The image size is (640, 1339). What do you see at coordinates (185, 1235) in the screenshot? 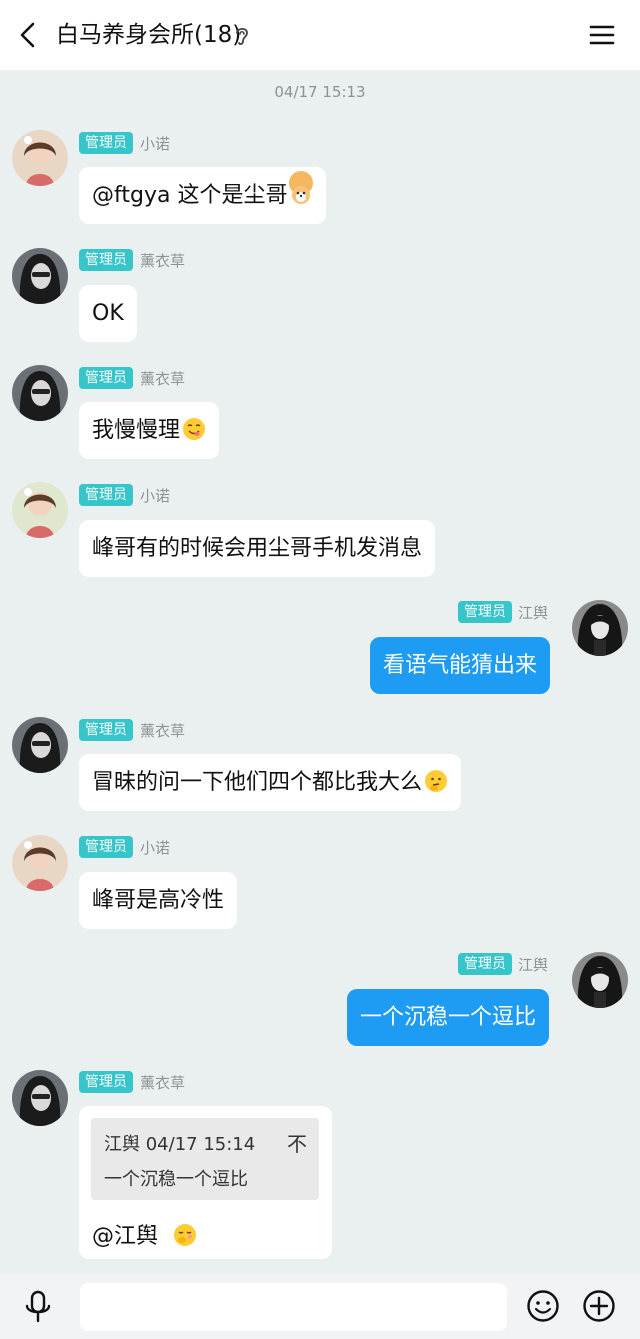
I see `shy-face-emoji` at bounding box center [185, 1235].